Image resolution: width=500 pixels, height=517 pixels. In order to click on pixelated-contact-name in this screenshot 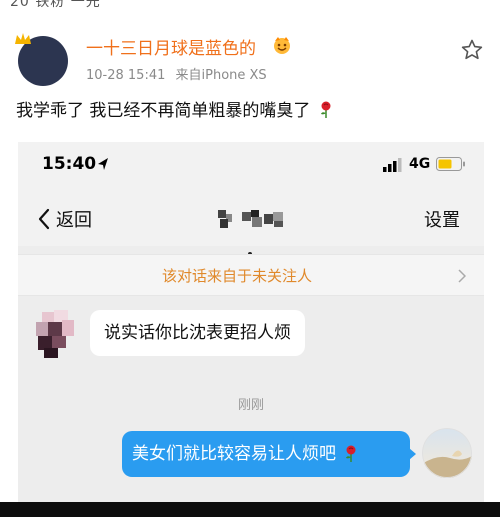, I will do `click(250, 219)`.